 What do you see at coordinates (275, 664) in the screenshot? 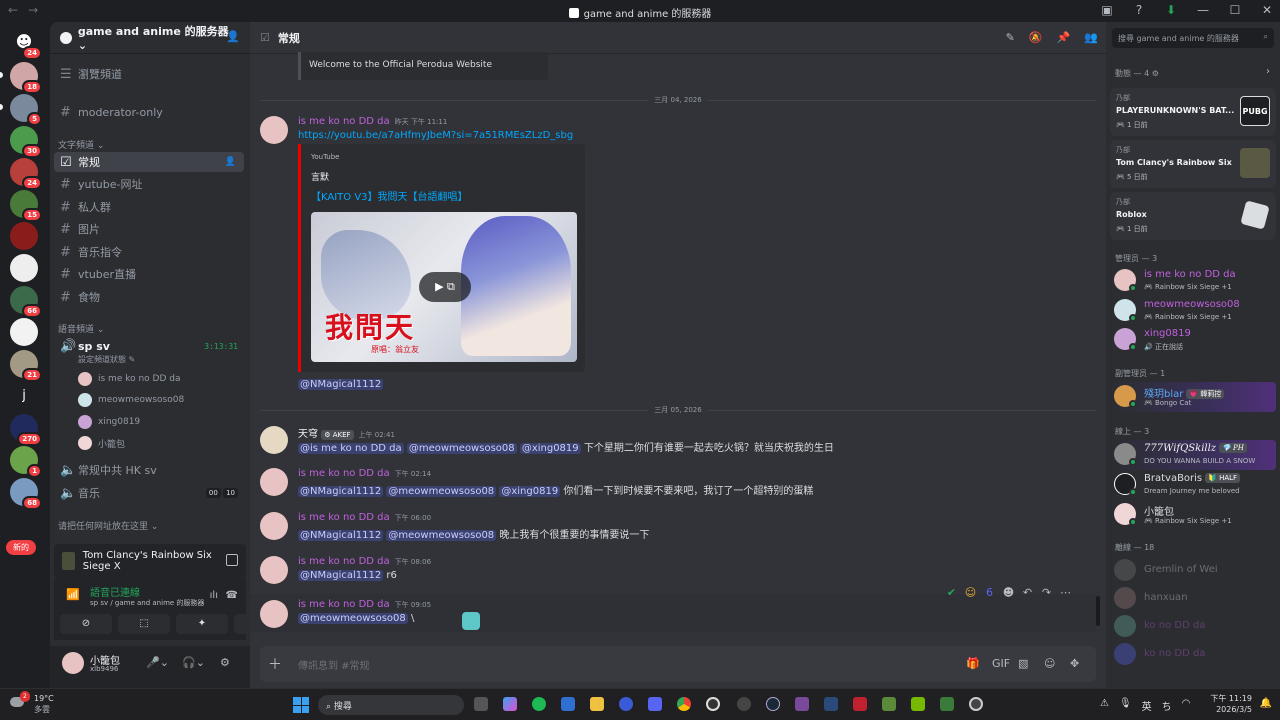
I see `plus-icon: ＋` at bounding box center [275, 664].